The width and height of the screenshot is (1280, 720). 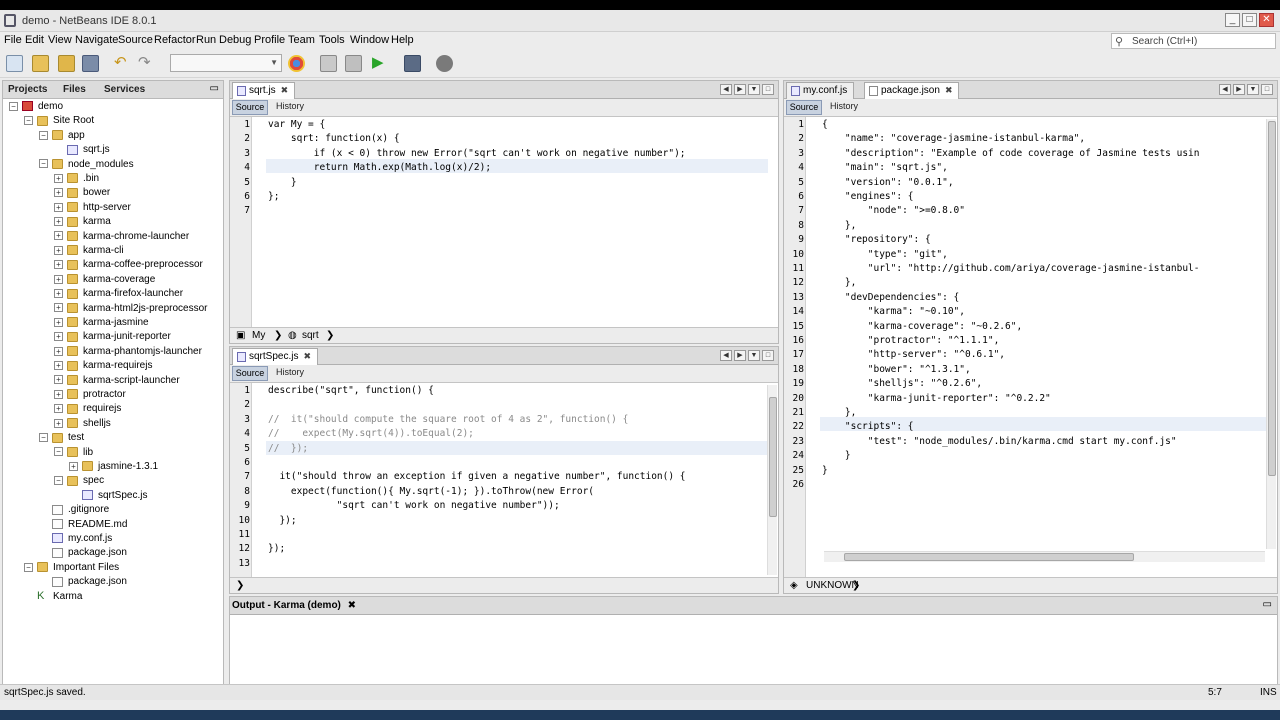 What do you see at coordinates (235, 40) in the screenshot?
I see `menu-debug: Debug` at bounding box center [235, 40].